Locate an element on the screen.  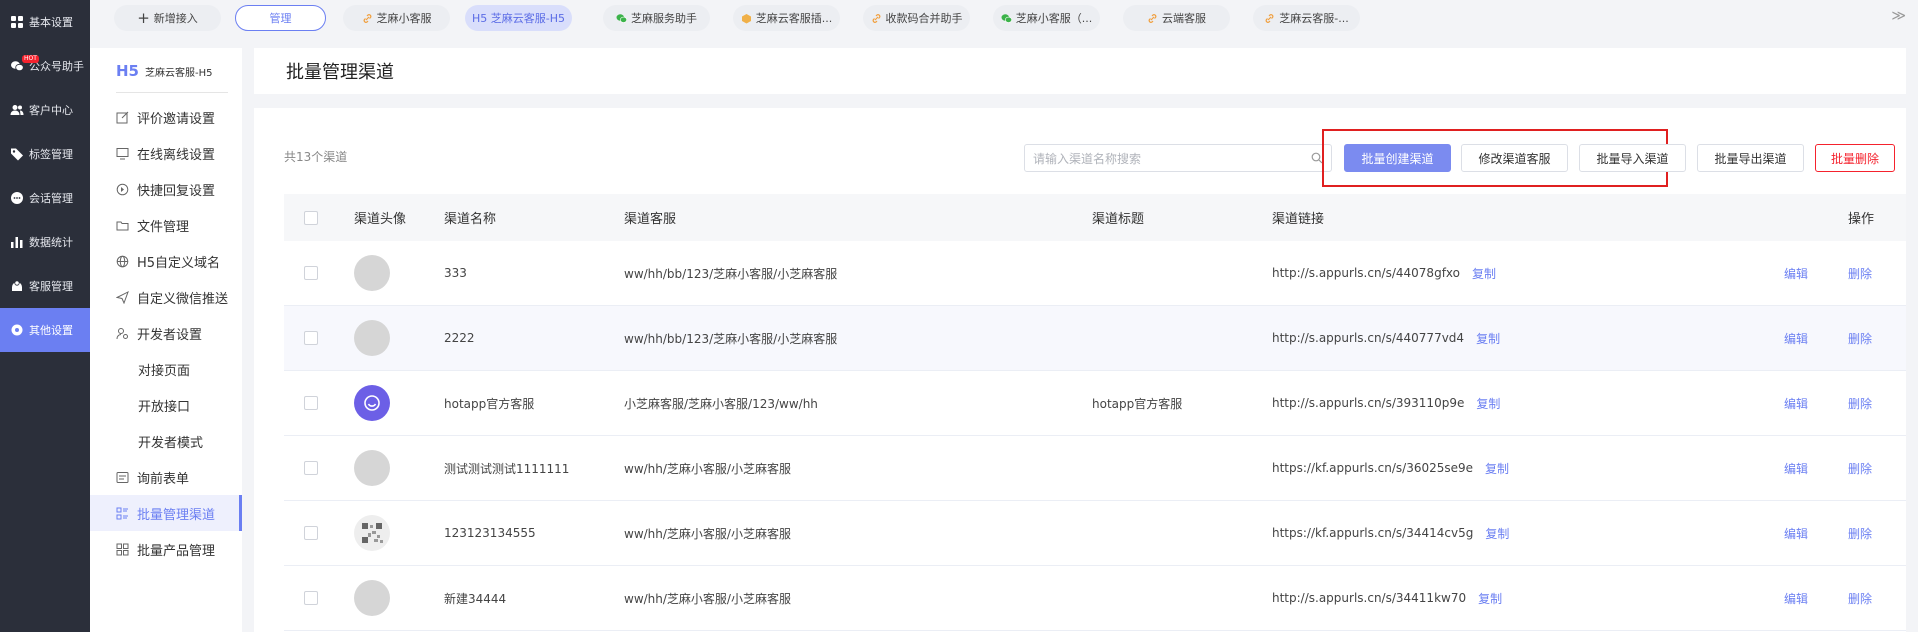
hot-badge: HOT is located at coordinates (30, 59).